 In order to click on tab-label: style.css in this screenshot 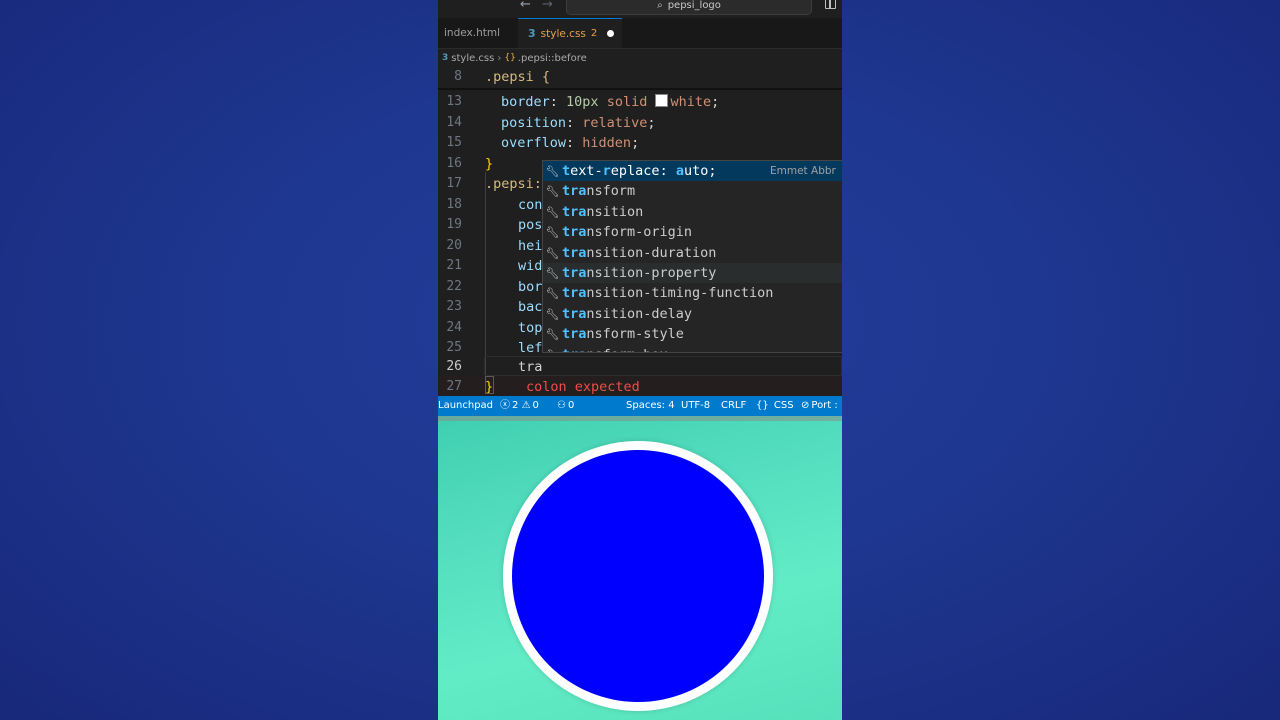, I will do `click(563, 33)`.